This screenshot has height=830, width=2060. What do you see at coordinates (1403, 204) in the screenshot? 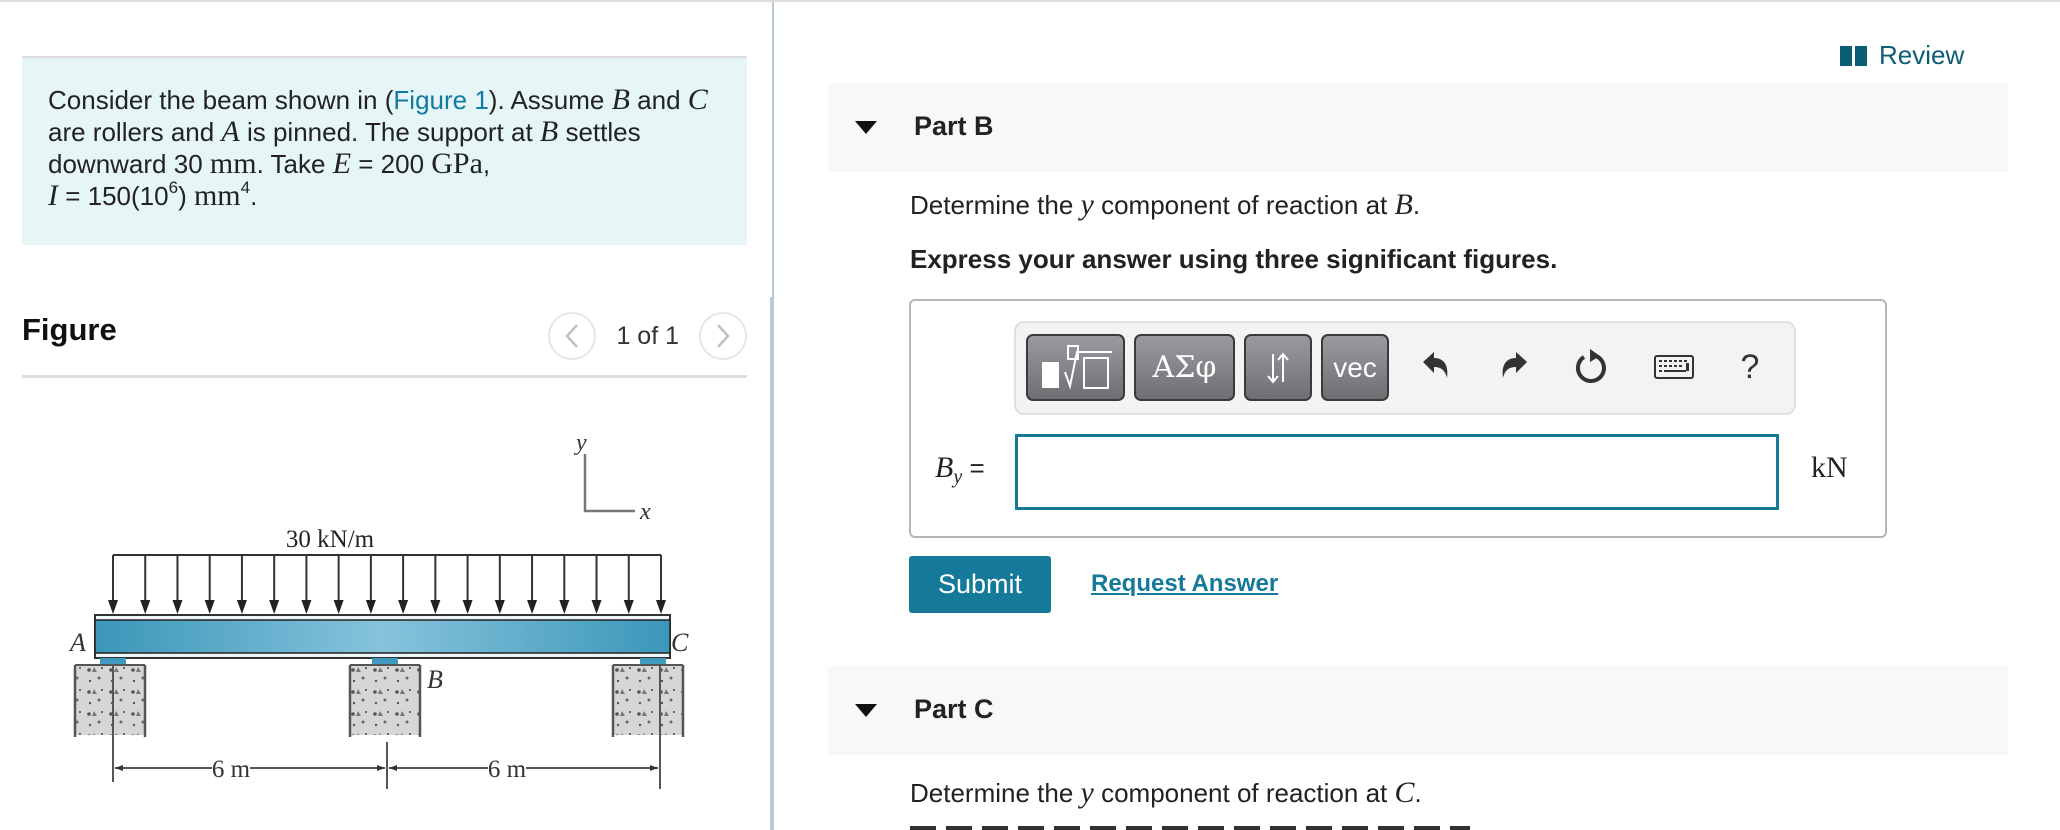
I see `question-point: B` at bounding box center [1403, 204].